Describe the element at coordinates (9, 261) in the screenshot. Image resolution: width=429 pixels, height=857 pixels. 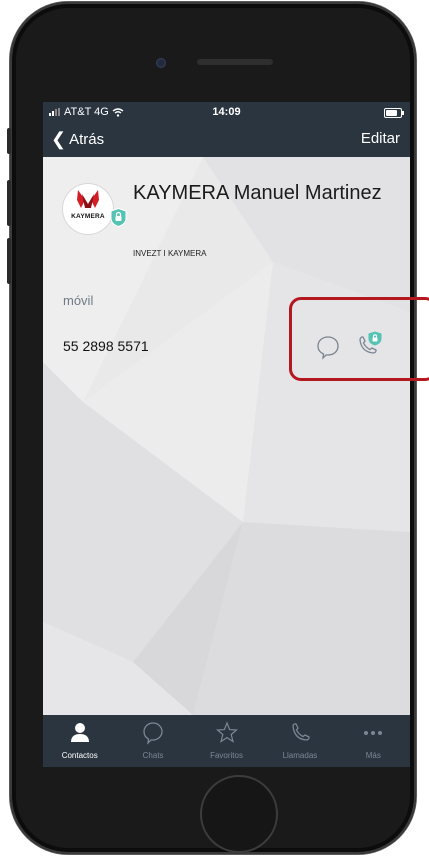
I see `volume-down-button` at that location.